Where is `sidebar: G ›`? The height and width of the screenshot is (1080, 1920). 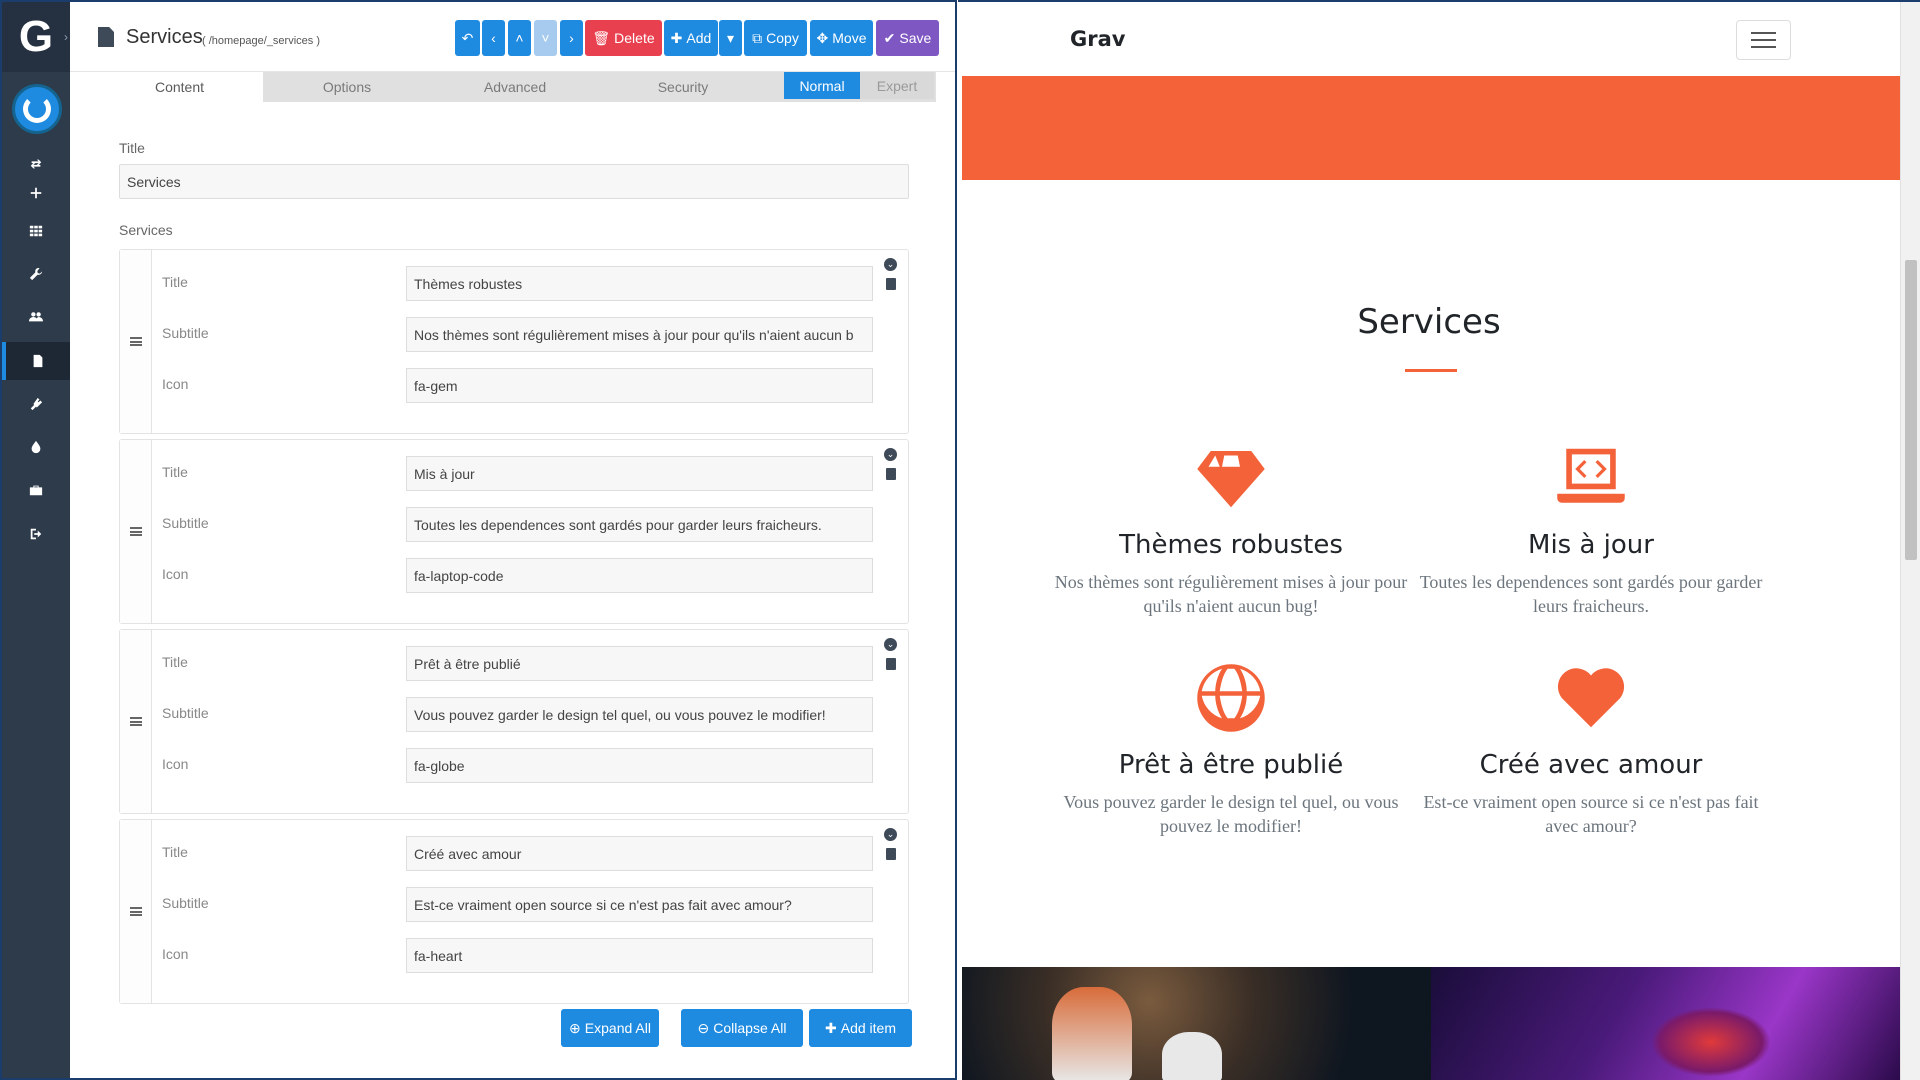 sidebar: G › is located at coordinates (36, 540).